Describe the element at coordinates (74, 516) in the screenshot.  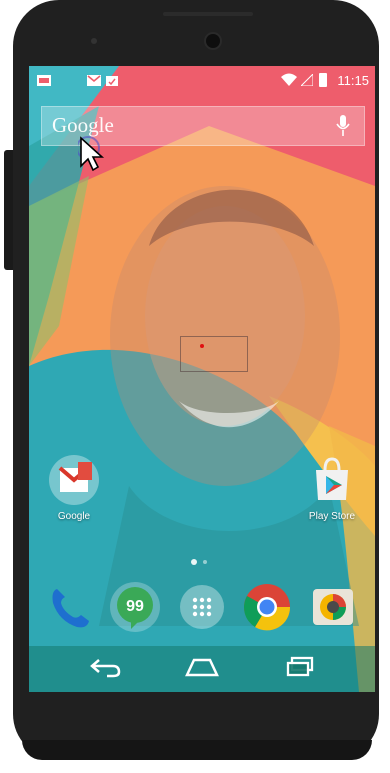
I see `app-label: Google` at that location.